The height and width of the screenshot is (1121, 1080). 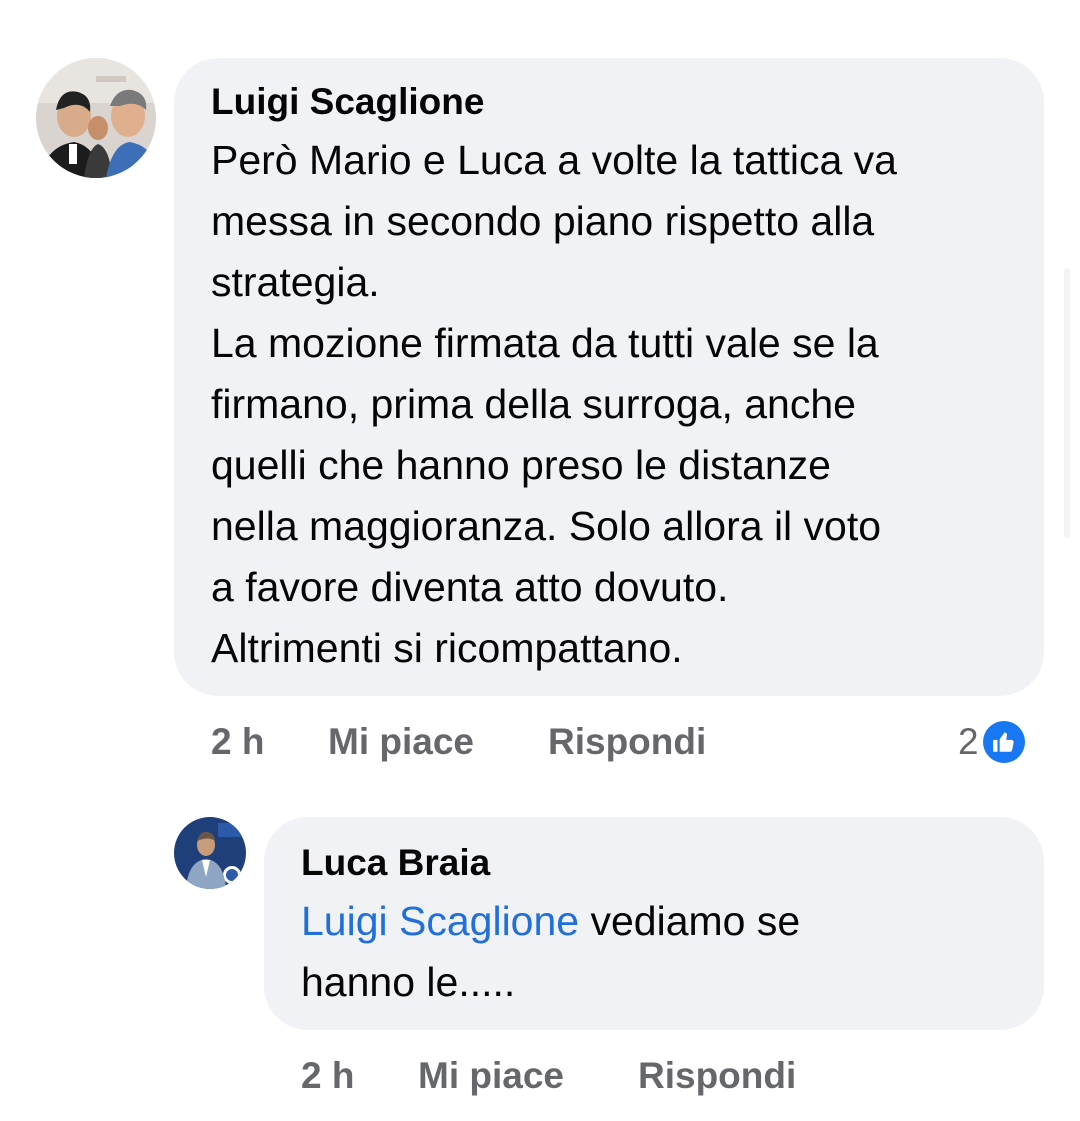 I want to click on comment-like-button: Mi piace, so click(x=401, y=742).